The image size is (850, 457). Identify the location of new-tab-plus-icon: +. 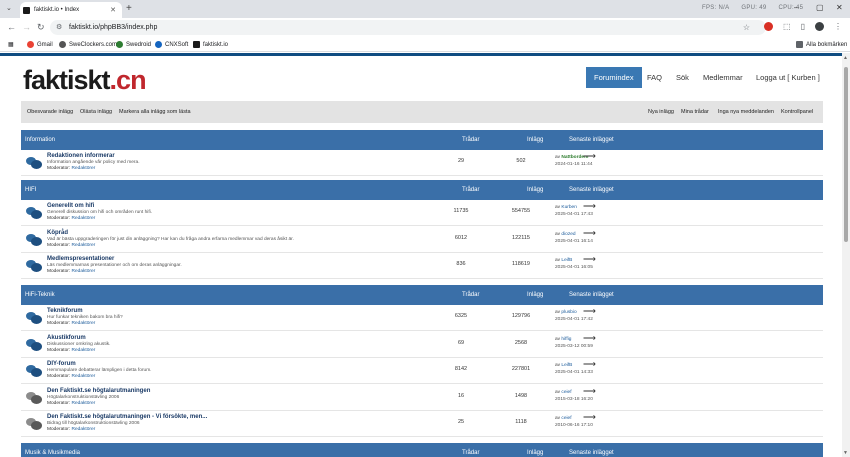
(129, 8).